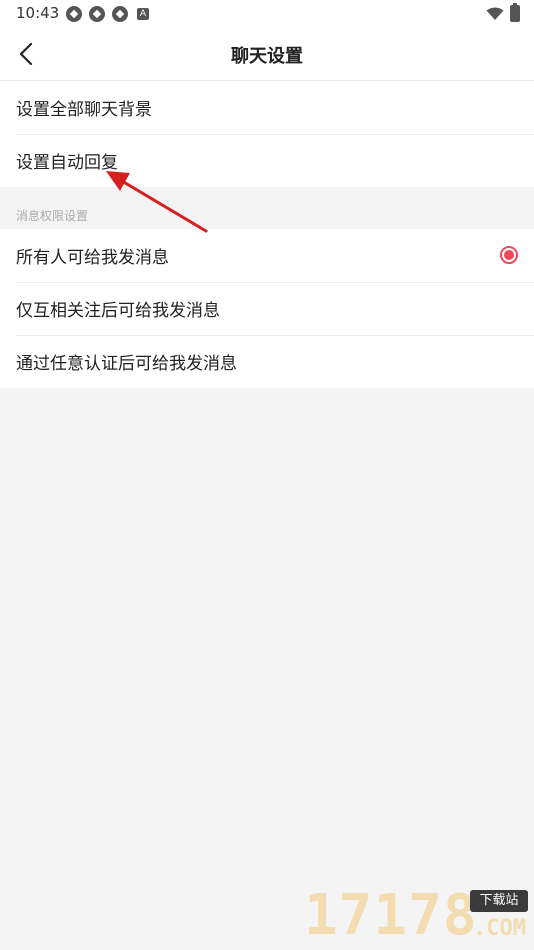 The width and height of the screenshot is (534, 950). What do you see at coordinates (143, 14) in the screenshot?
I see `a-badge-icon: A` at bounding box center [143, 14].